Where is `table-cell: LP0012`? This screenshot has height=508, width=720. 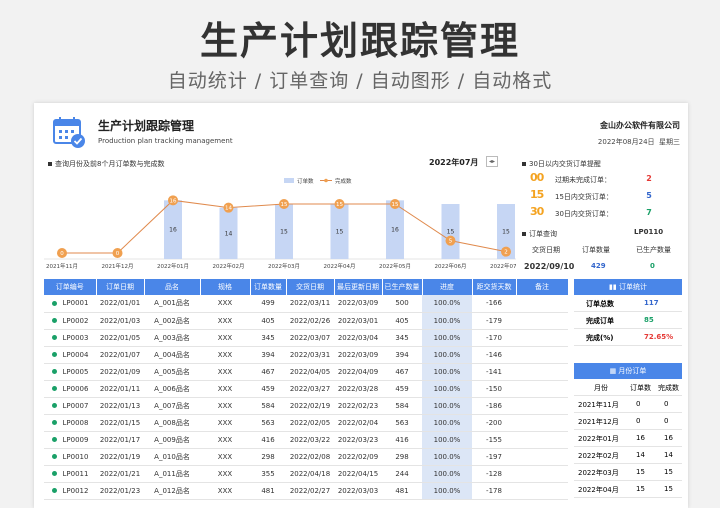
table-cell: LP0012 is located at coordinates (70, 491).